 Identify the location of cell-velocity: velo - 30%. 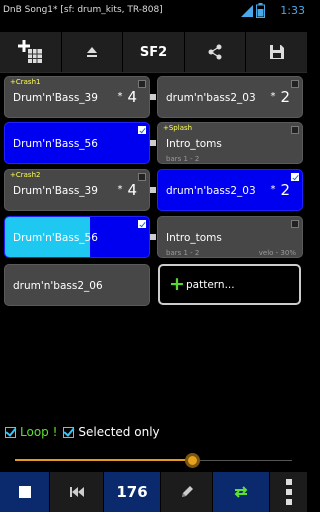
(277, 253).